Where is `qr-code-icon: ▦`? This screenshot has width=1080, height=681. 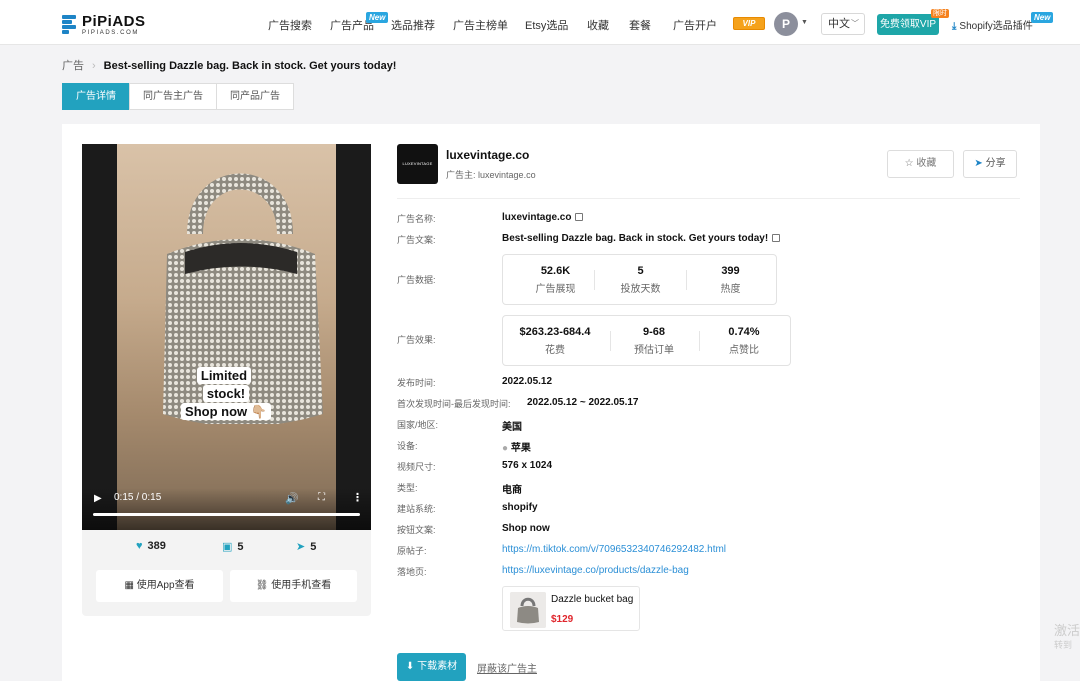 qr-code-icon: ▦ is located at coordinates (130, 585).